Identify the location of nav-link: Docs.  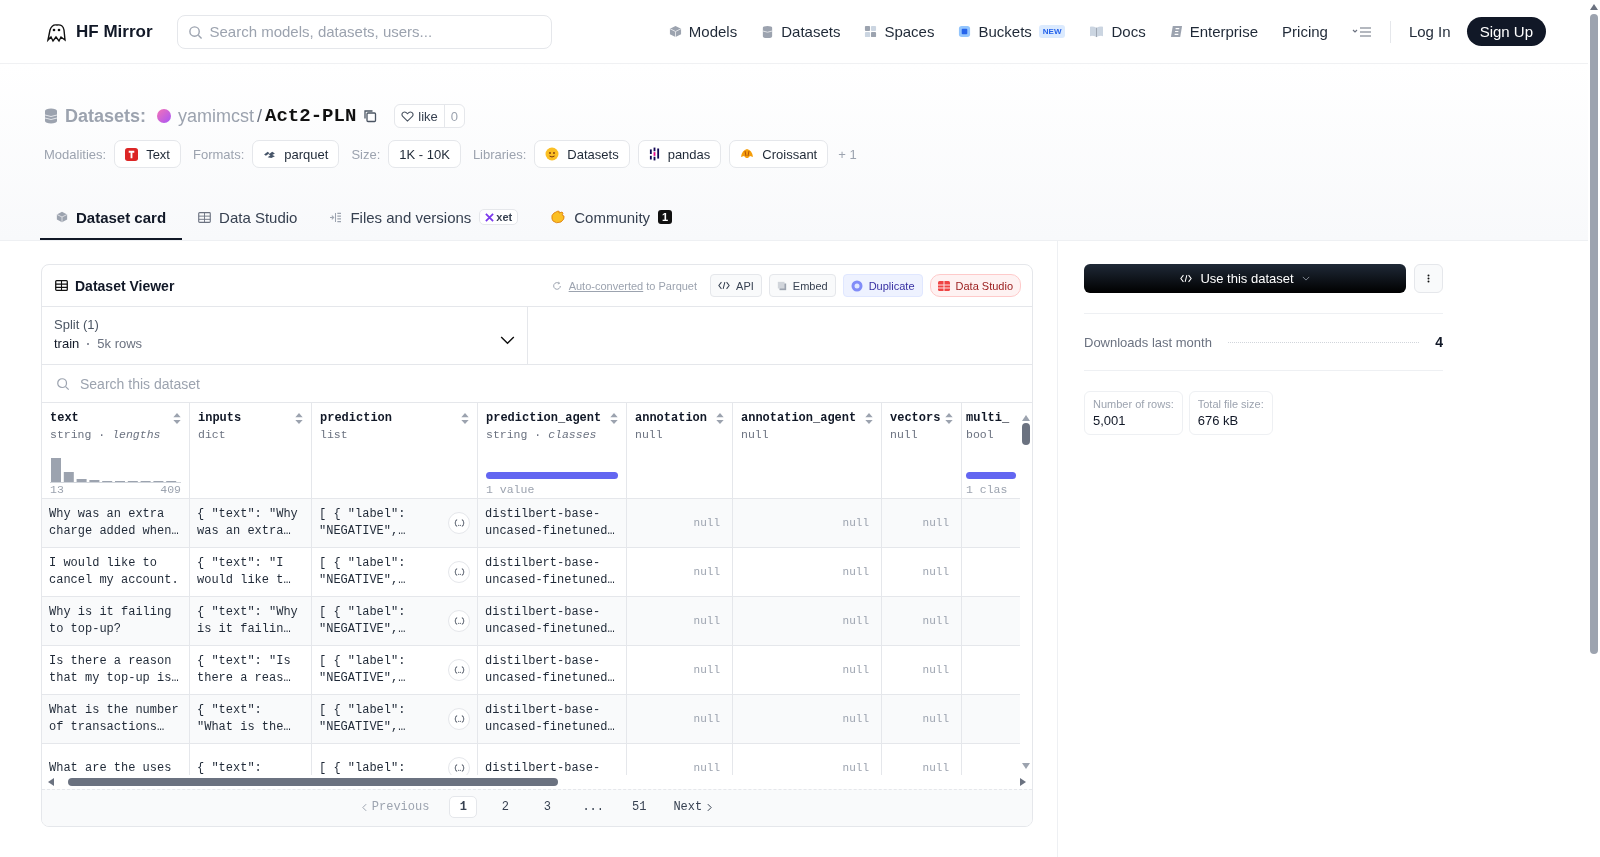
(1117, 31).